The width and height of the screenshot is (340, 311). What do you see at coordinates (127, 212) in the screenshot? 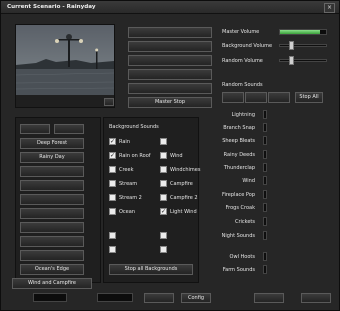
I see `background-sound-label: Ocean` at bounding box center [127, 212].